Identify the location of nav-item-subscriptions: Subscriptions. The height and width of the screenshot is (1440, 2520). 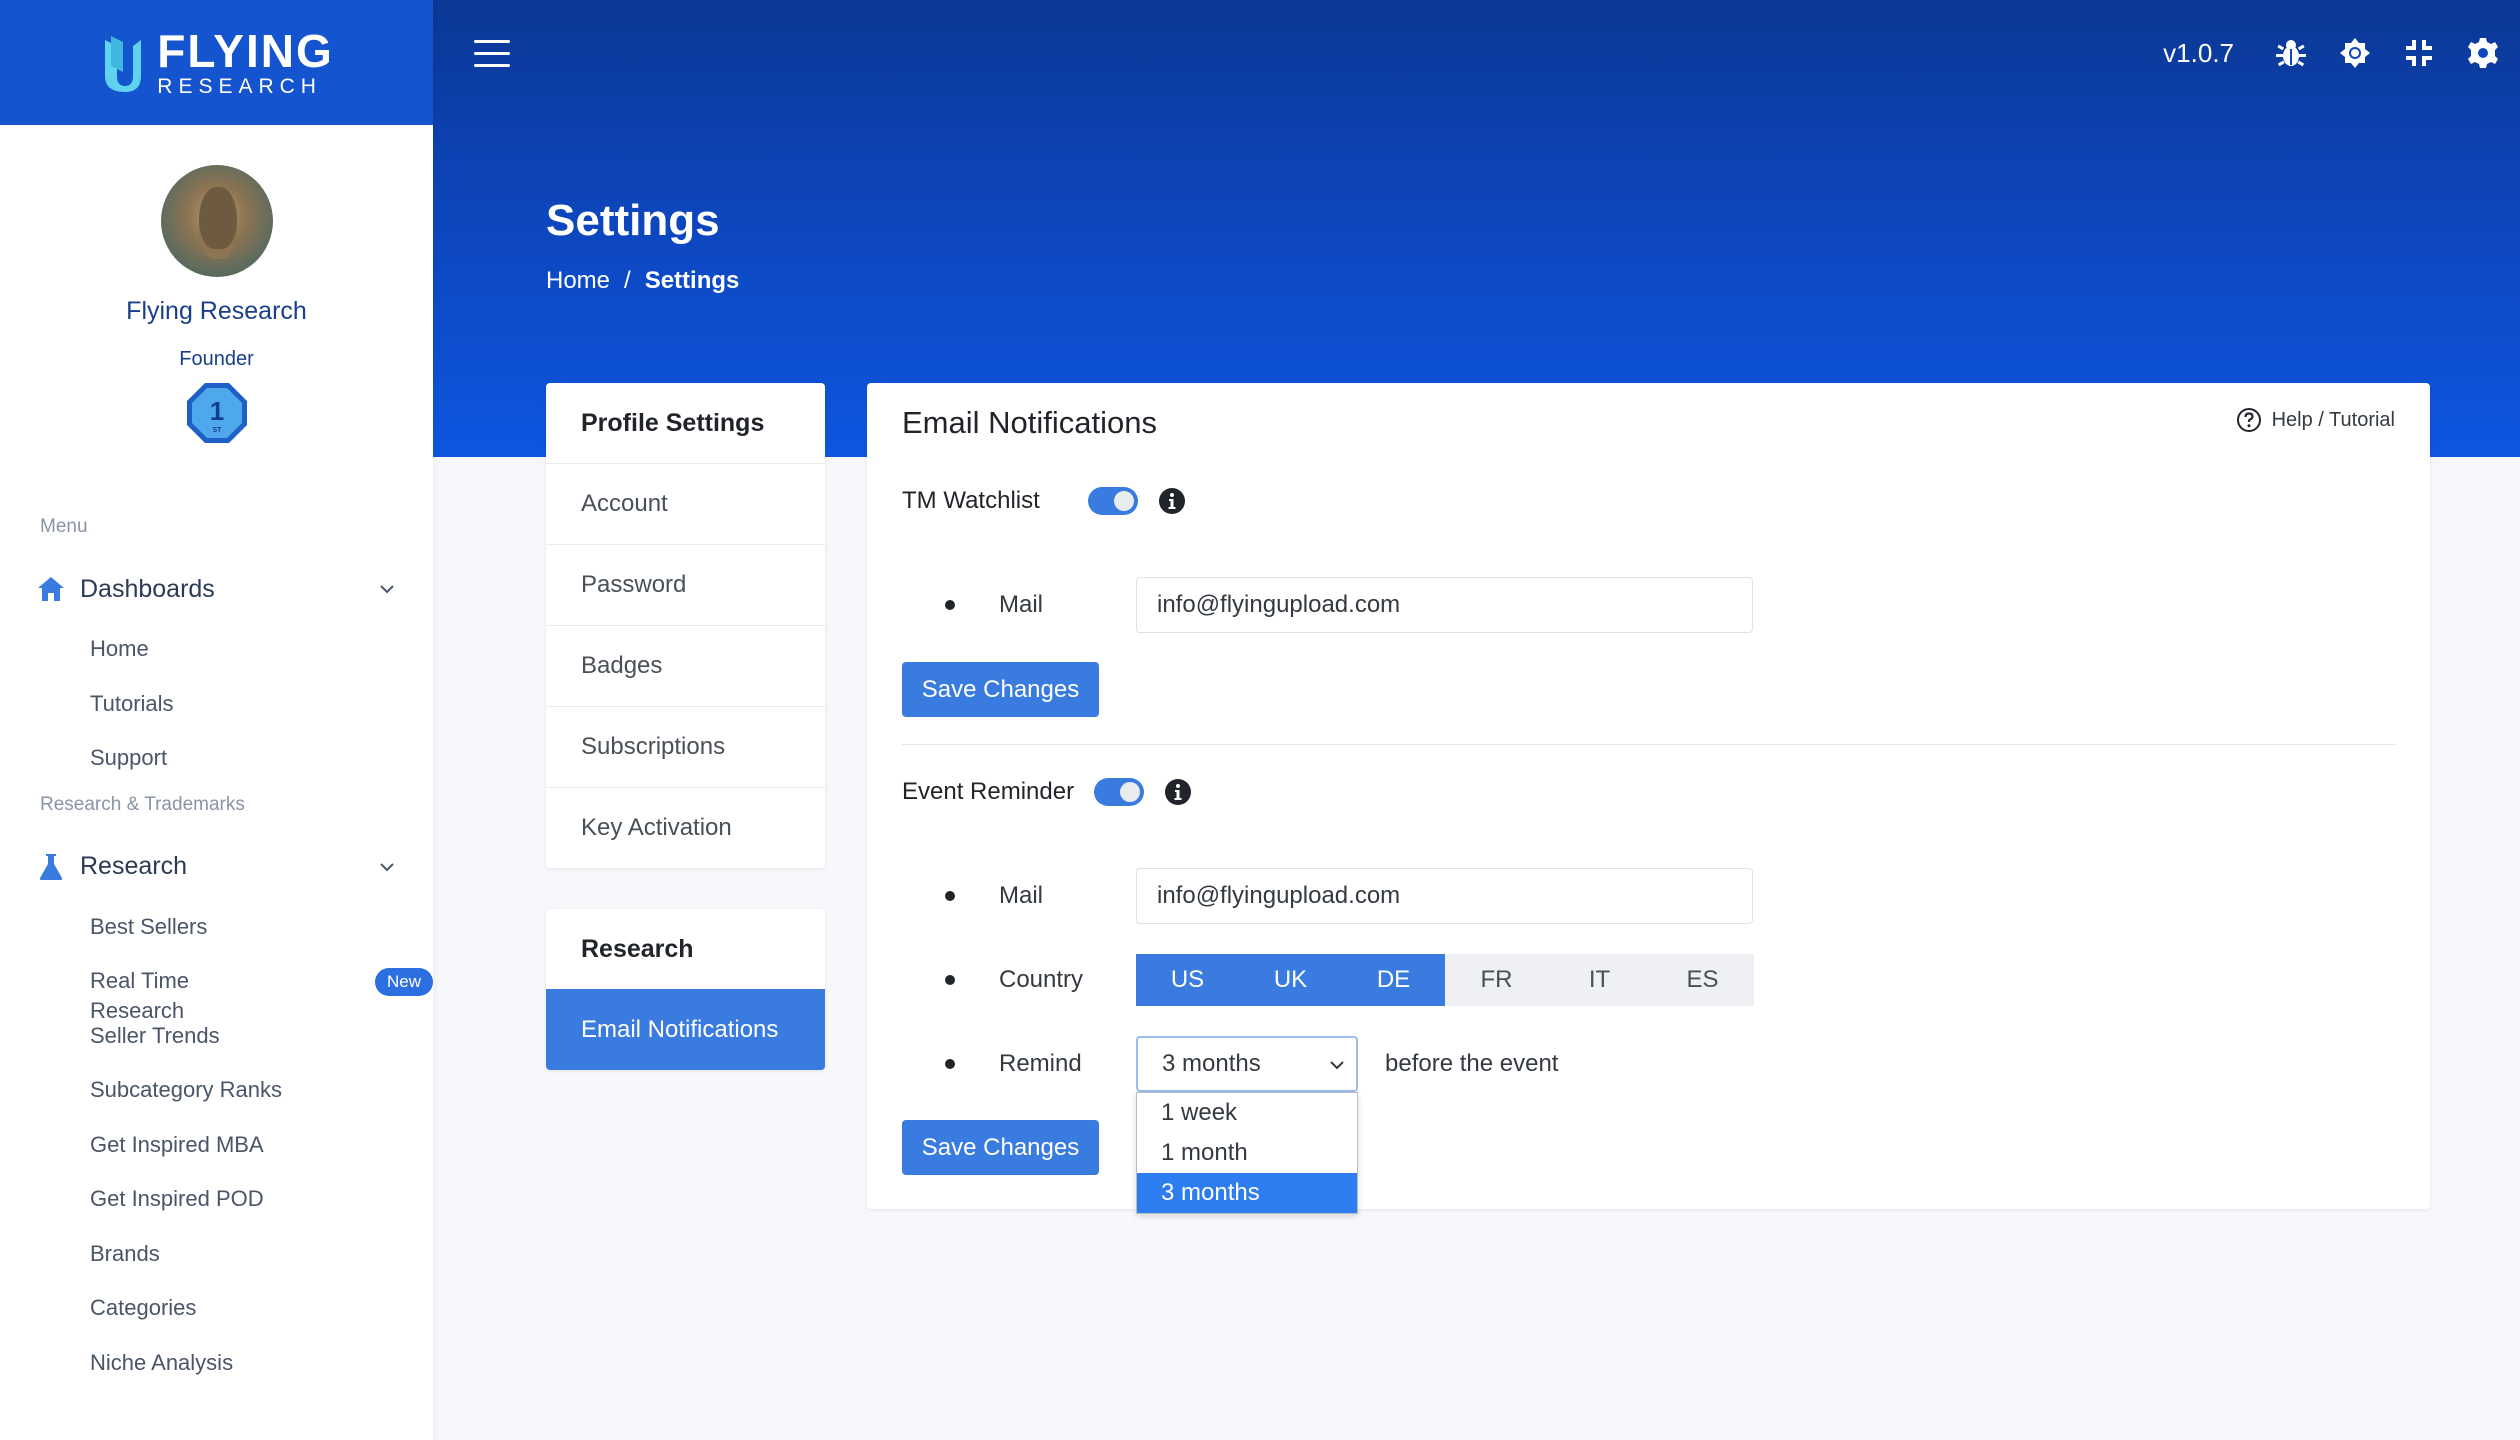
(685, 746).